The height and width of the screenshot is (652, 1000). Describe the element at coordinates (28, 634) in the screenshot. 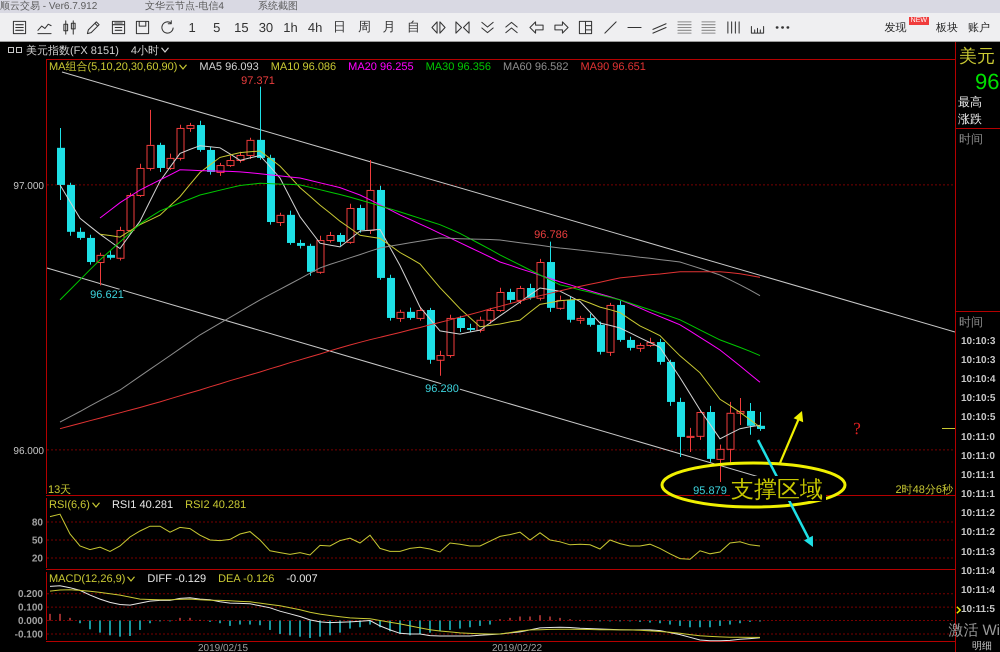

I see `axis-label: -0.100` at that location.